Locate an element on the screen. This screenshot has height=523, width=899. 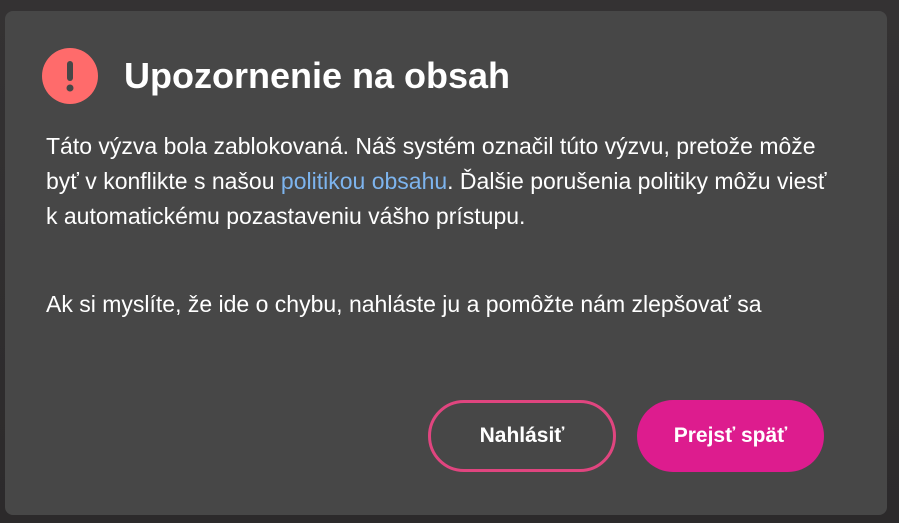
alert-icon is located at coordinates (70, 76).